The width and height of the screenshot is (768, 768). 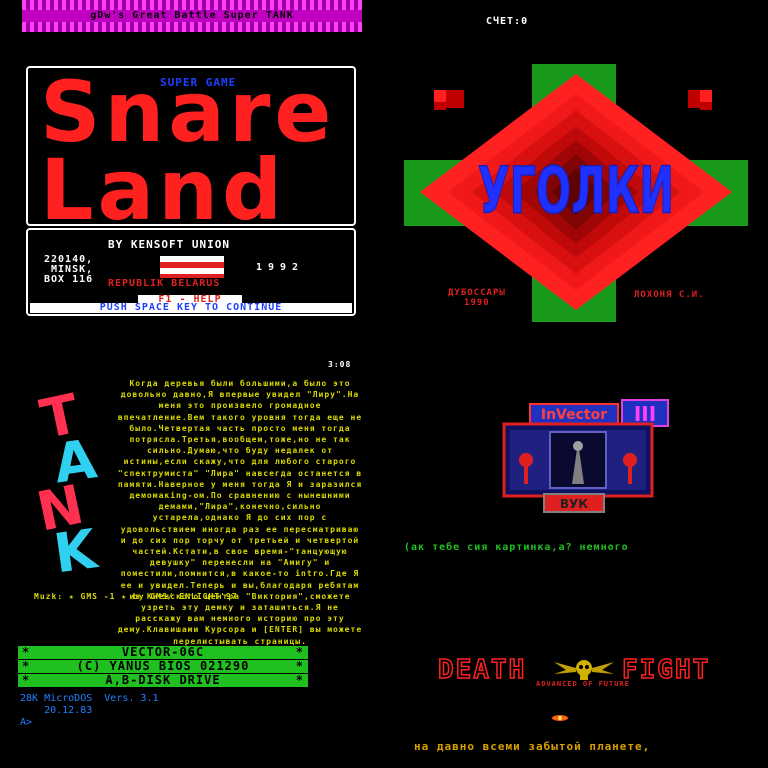 I want to click on strip-title: gDw's Great Battle Super TANK, so click(x=192, y=16).